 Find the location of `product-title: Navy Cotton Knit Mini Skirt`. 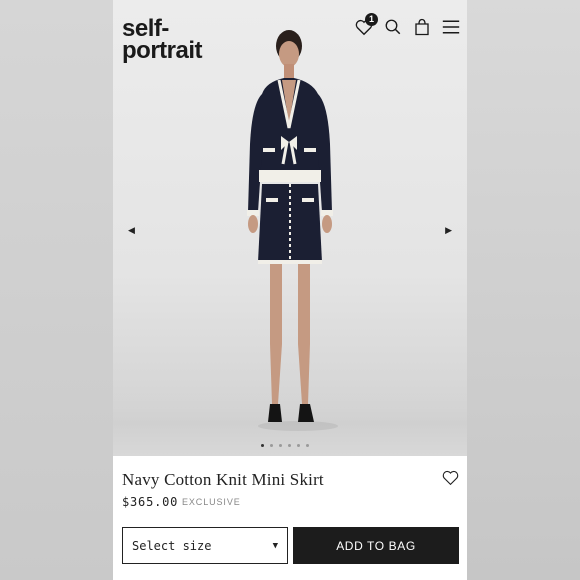

product-title: Navy Cotton Knit Mini Skirt is located at coordinates (223, 479).